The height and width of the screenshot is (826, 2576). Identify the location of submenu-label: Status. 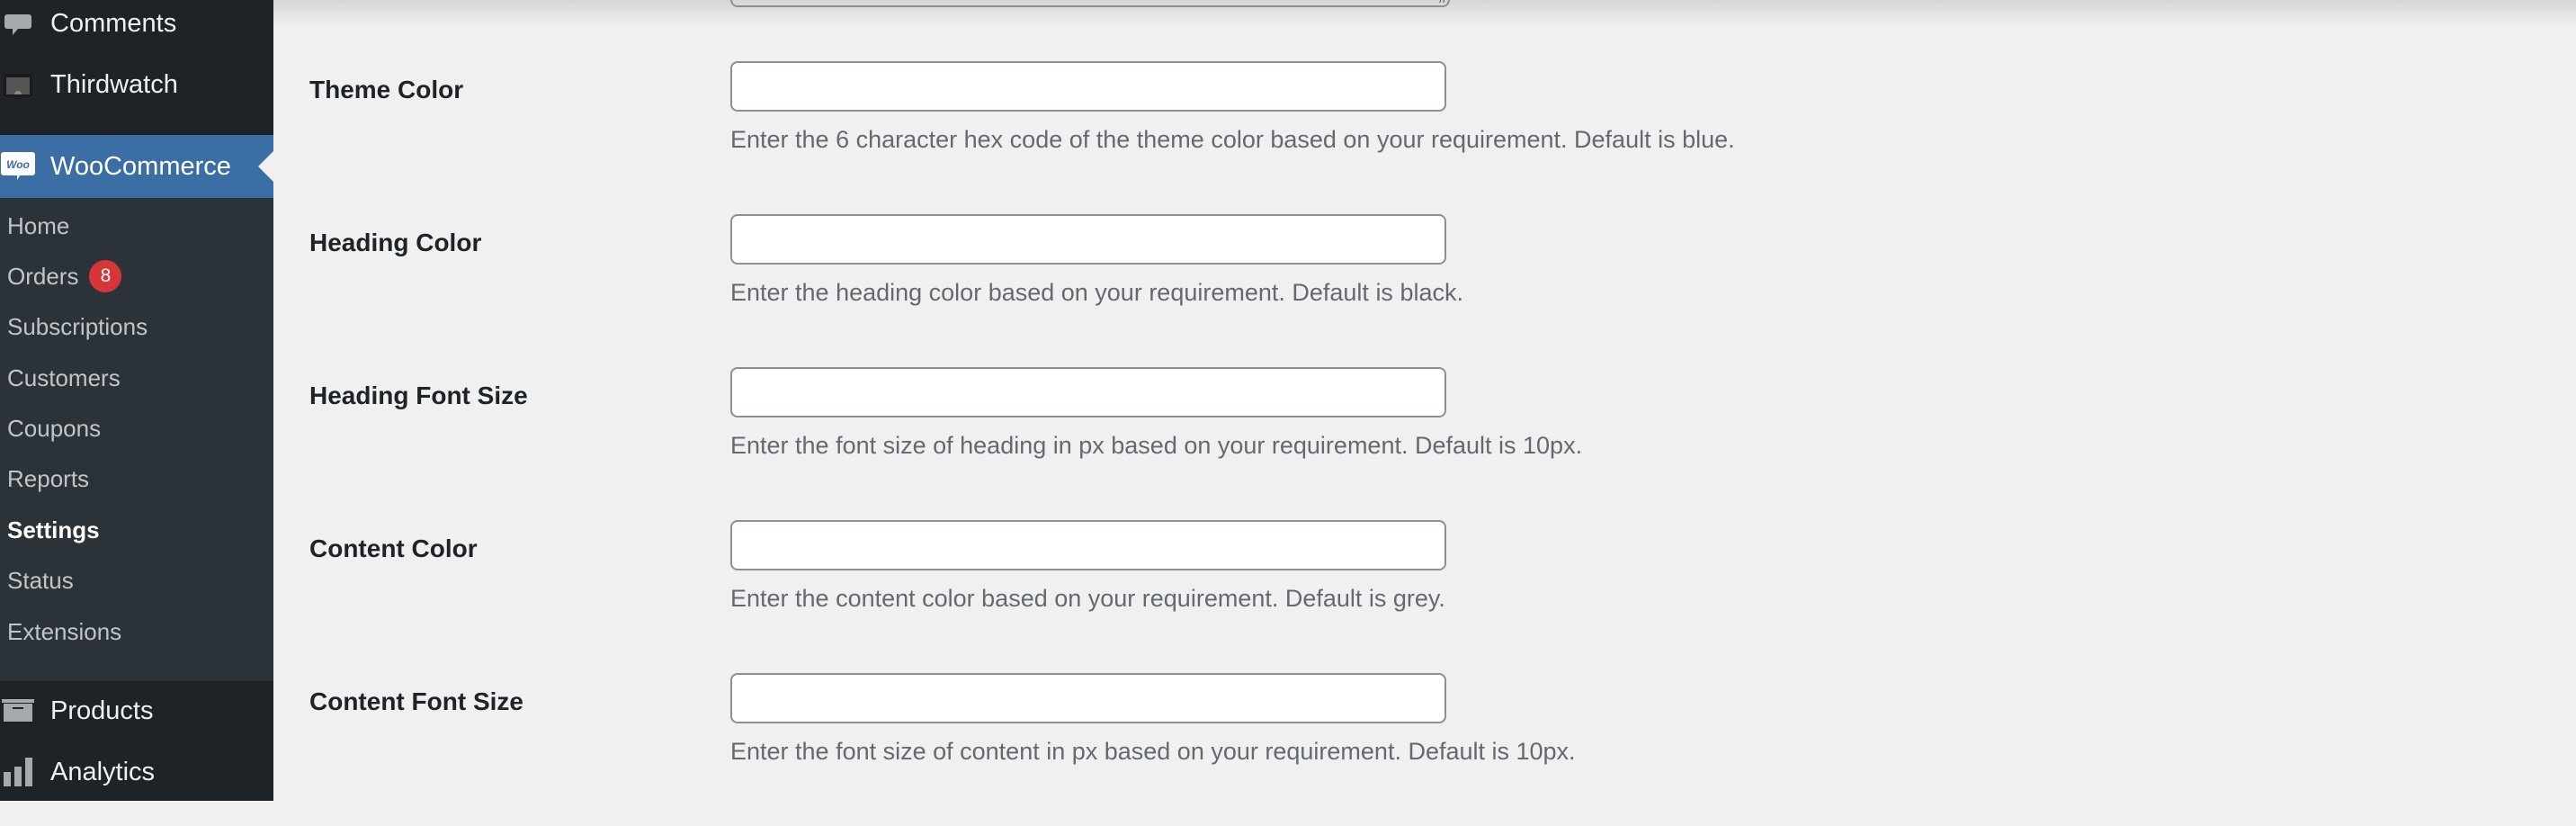
(40, 580).